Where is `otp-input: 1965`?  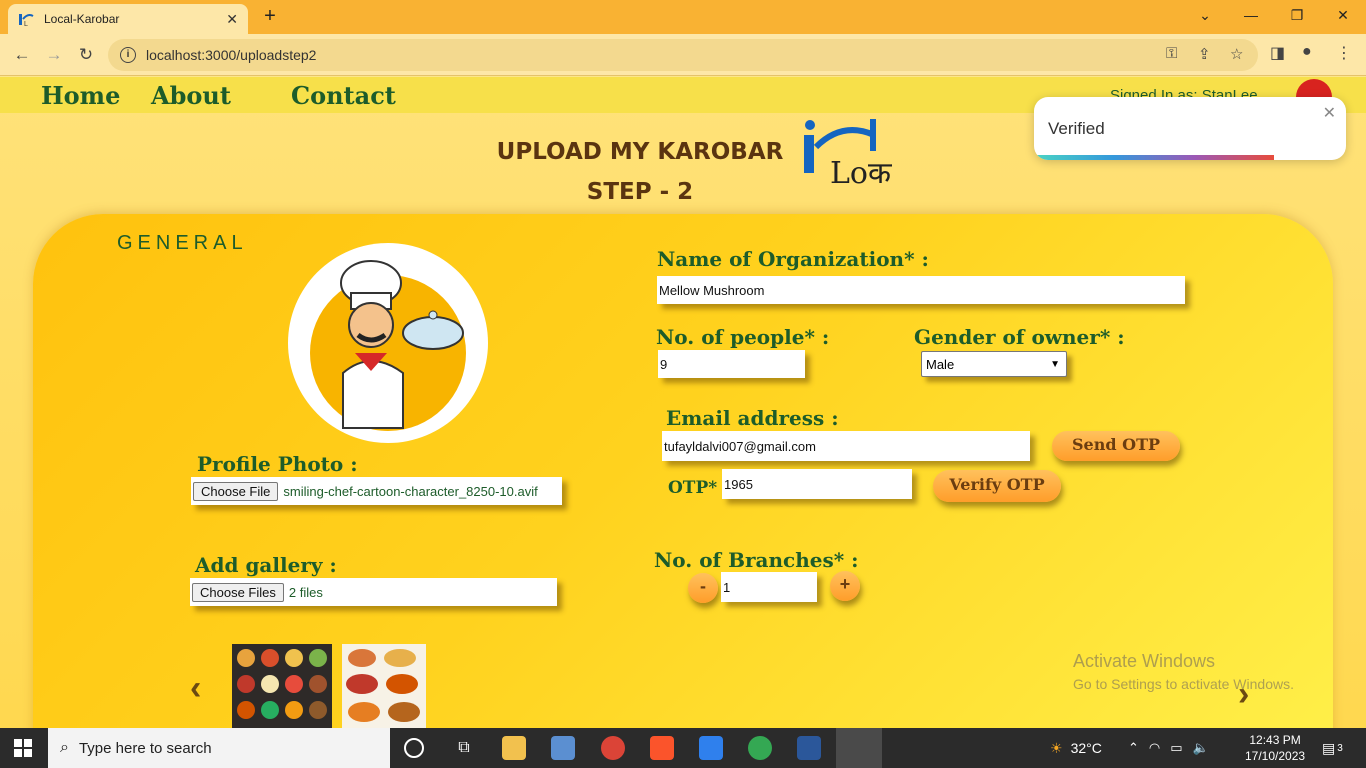
otp-input: 1965 is located at coordinates (817, 484).